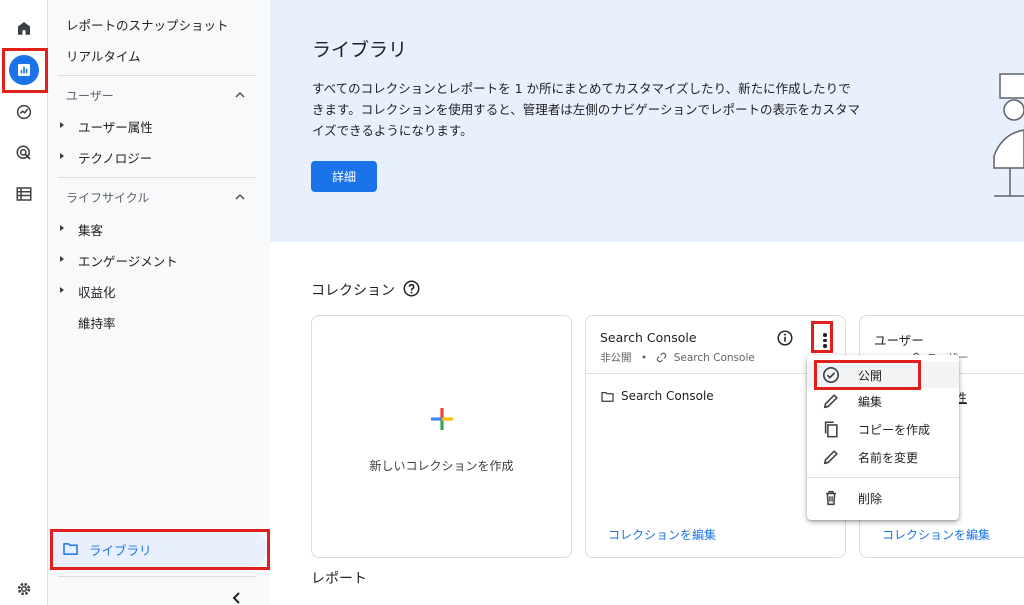 Image resolution: width=1024 pixels, height=605 pixels. What do you see at coordinates (160, 549) in the screenshot?
I see `library-highlight` at bounding box center [160, 549].